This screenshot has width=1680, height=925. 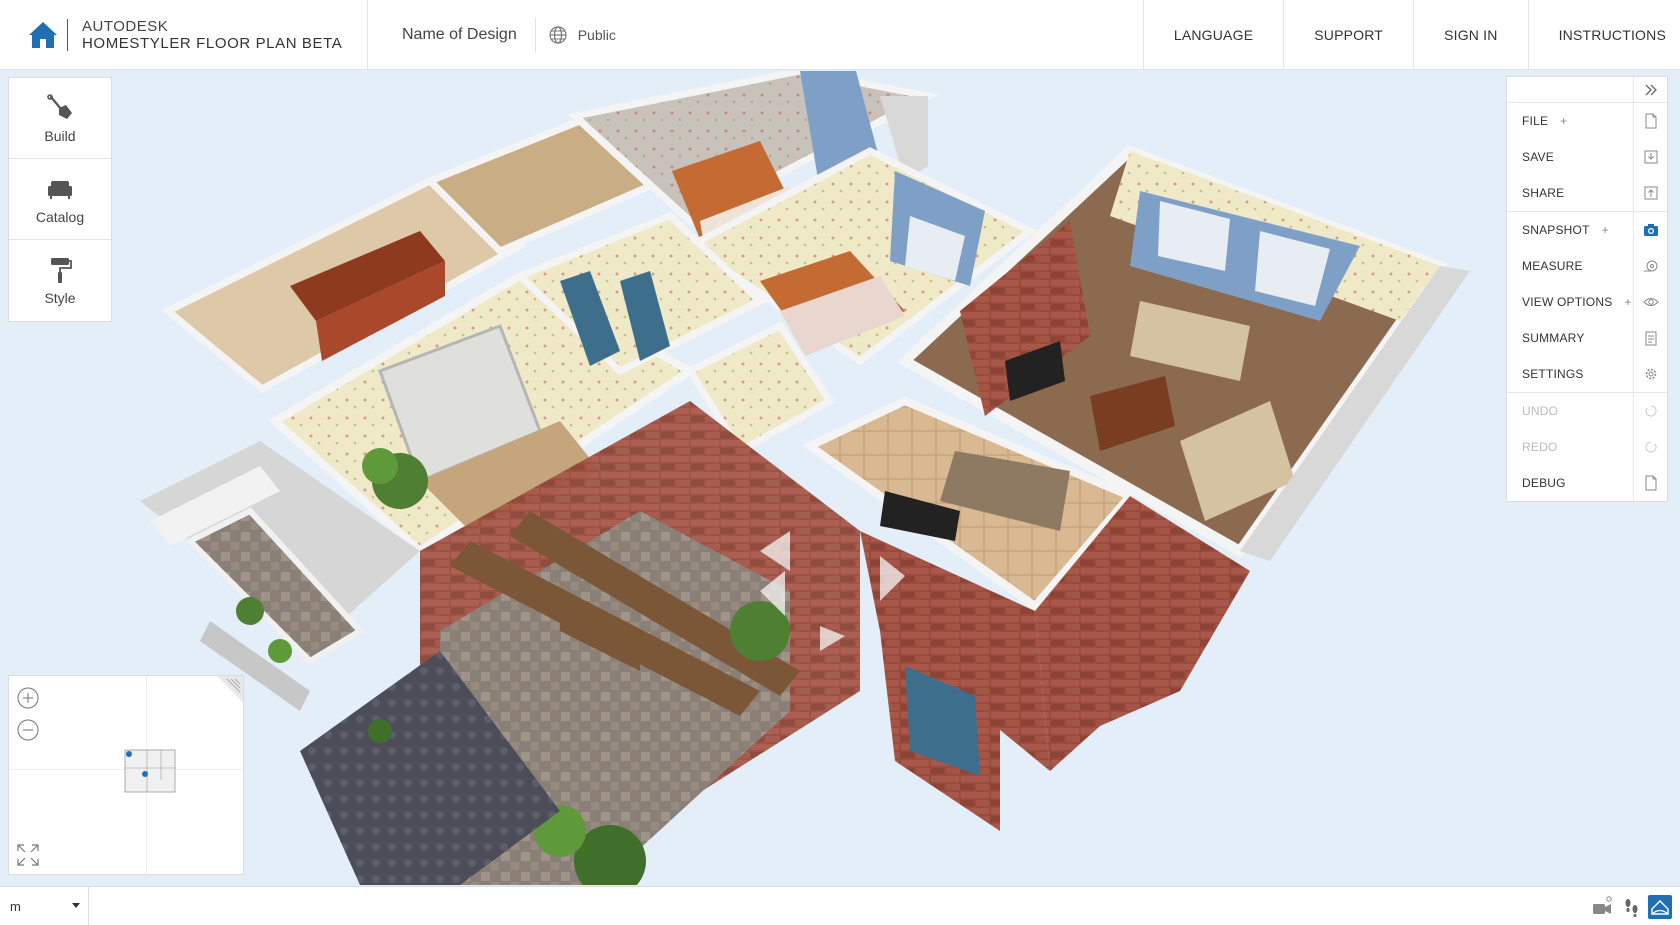 I want to click on menu-summary-label: SUMMARY, so click(x=1553, y=338).